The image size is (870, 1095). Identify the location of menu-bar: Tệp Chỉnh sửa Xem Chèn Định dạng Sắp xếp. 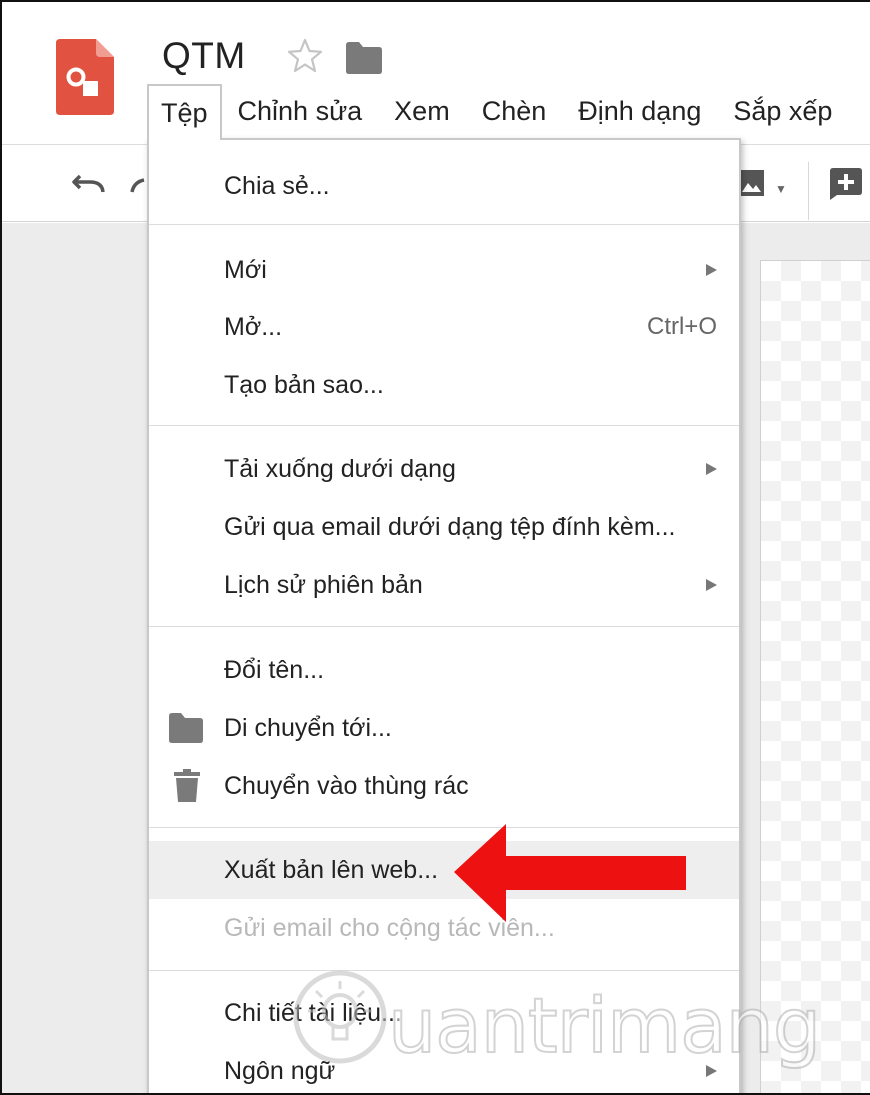
(497, 112).